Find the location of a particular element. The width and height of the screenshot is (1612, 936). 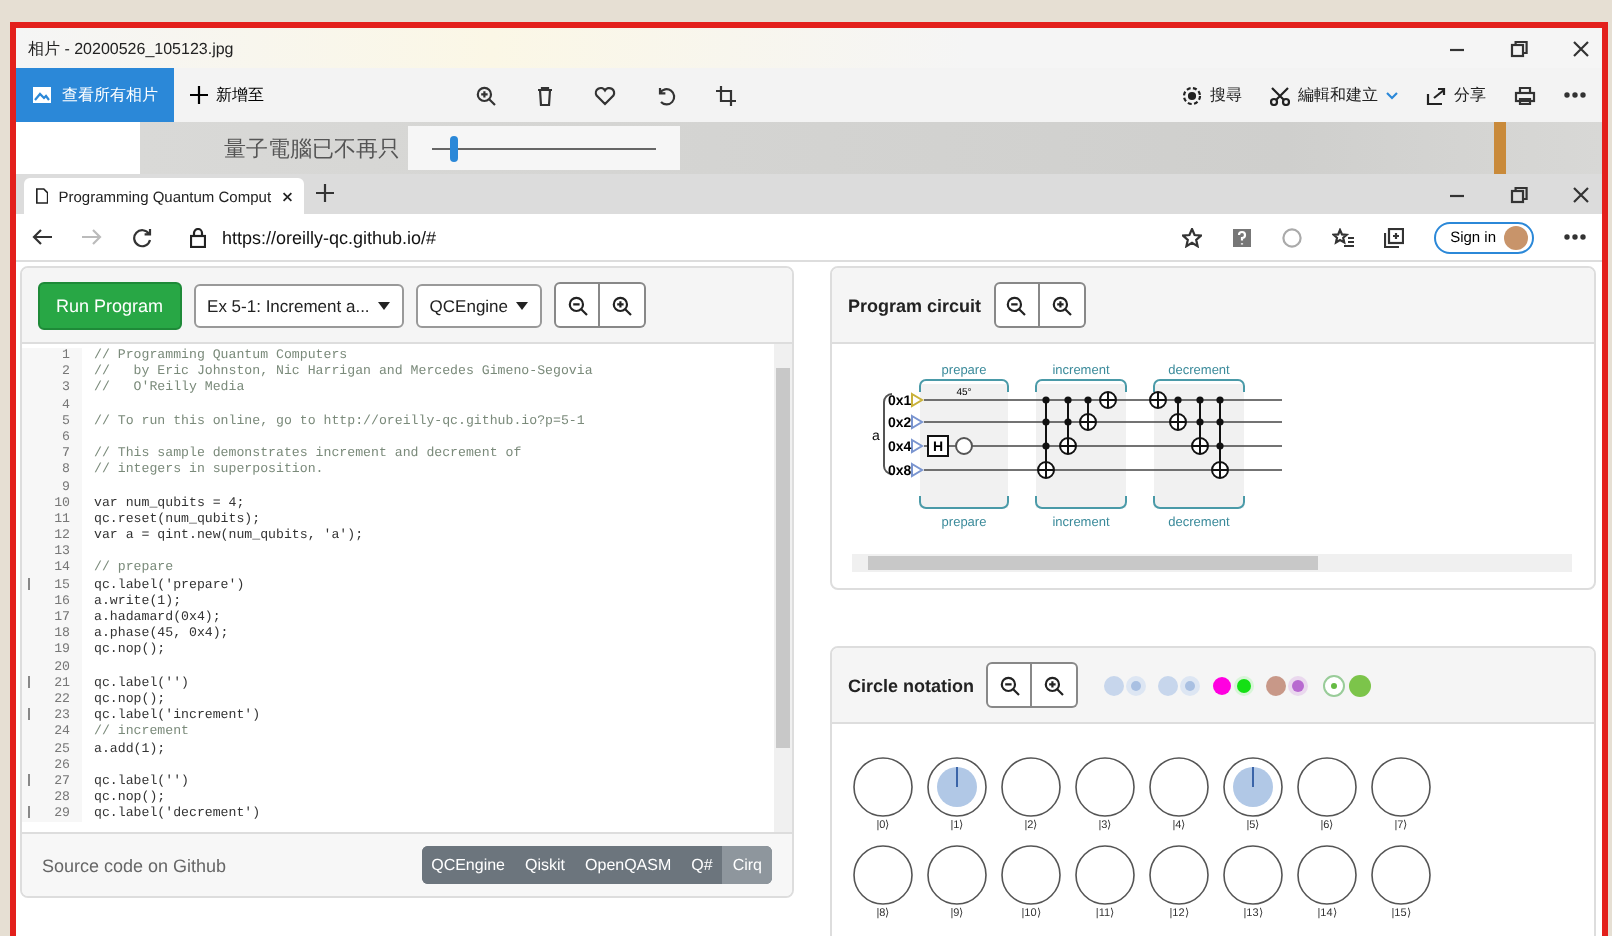

edit-create-button: 編輯和建立 is located at coordinates (1334, 95).